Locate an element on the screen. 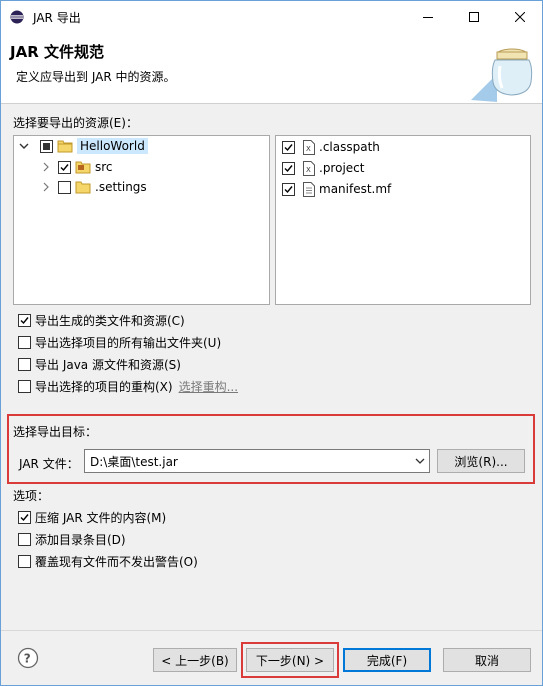 The height and width of the screenshot is (686, 543). export-class-files-option: 导出生成的类文件和资源(C) is located at coordinates (101, 320).